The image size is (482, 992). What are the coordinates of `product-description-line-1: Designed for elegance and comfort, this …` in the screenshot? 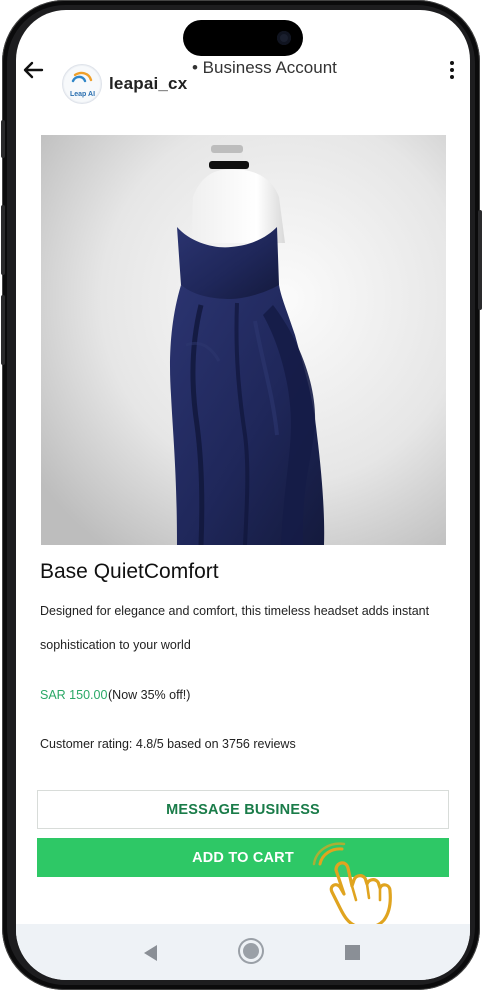 It's located at (235, 611).